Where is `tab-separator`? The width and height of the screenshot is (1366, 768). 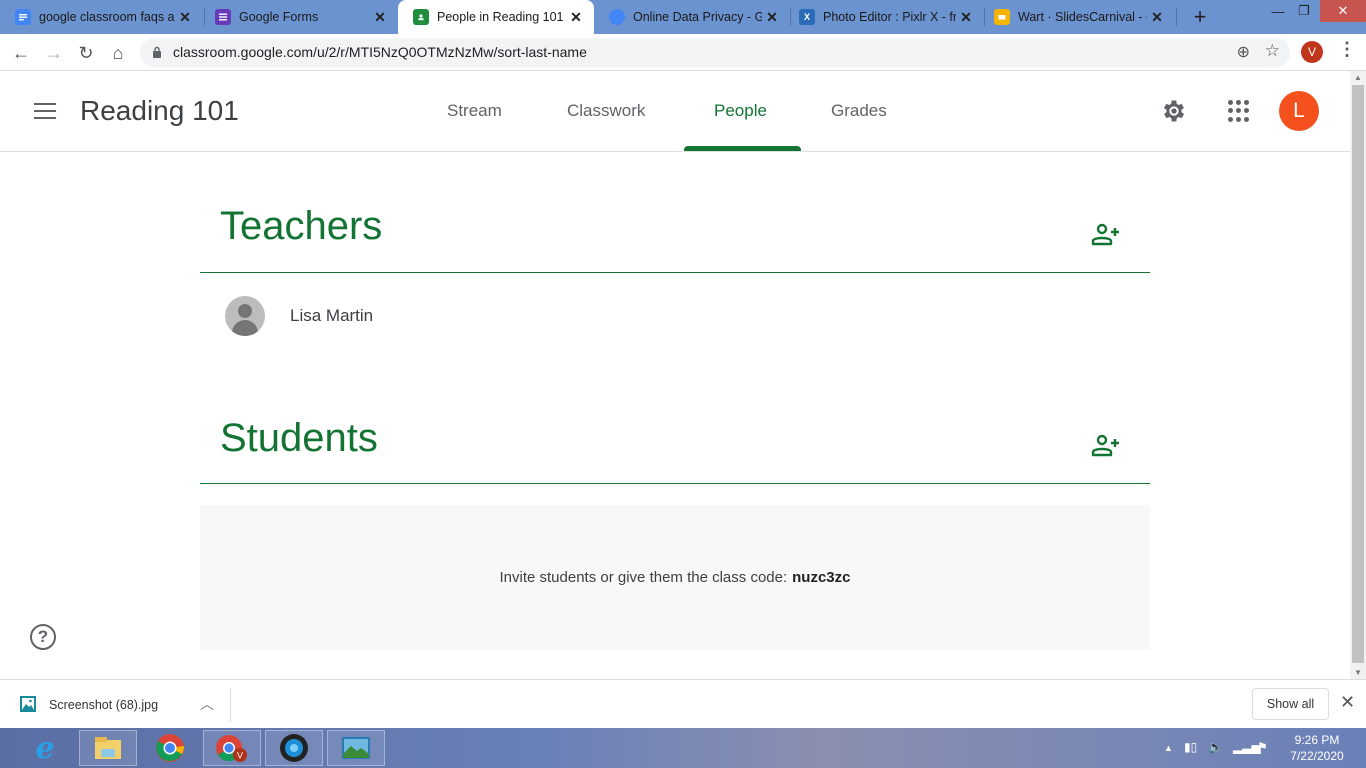 tab-separator is located at coordinates (1176, 17).